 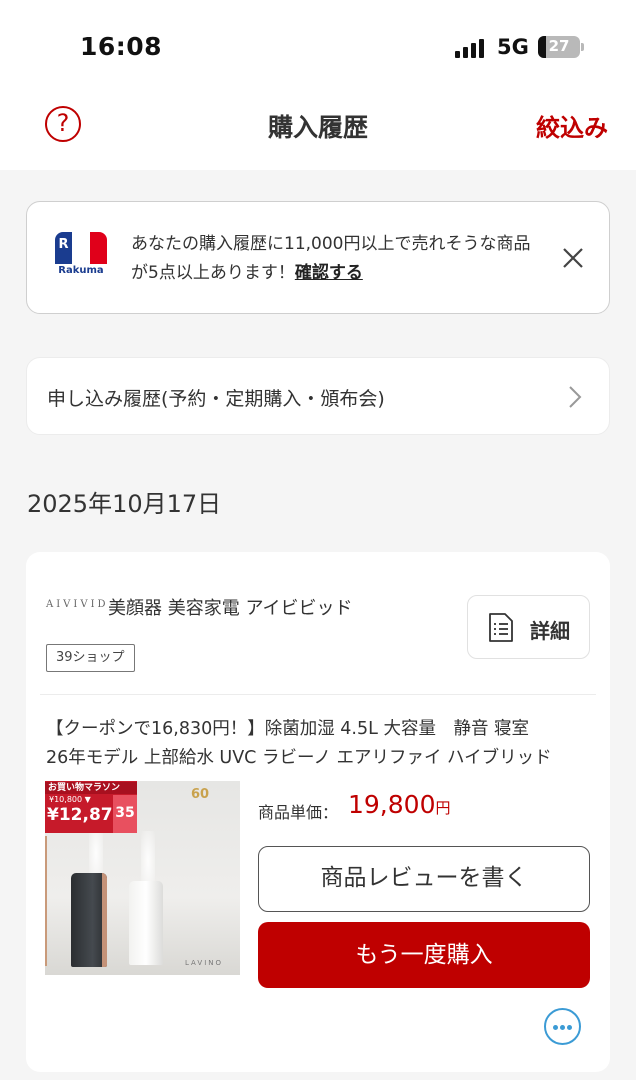 What do you see at coordinates (142, 878) in the screenshot?
I see `product-image: お買い物マラソン ¥10,800 ▼ ¥12,870 35 60 LAVINO` at bounding box center [142, 878].